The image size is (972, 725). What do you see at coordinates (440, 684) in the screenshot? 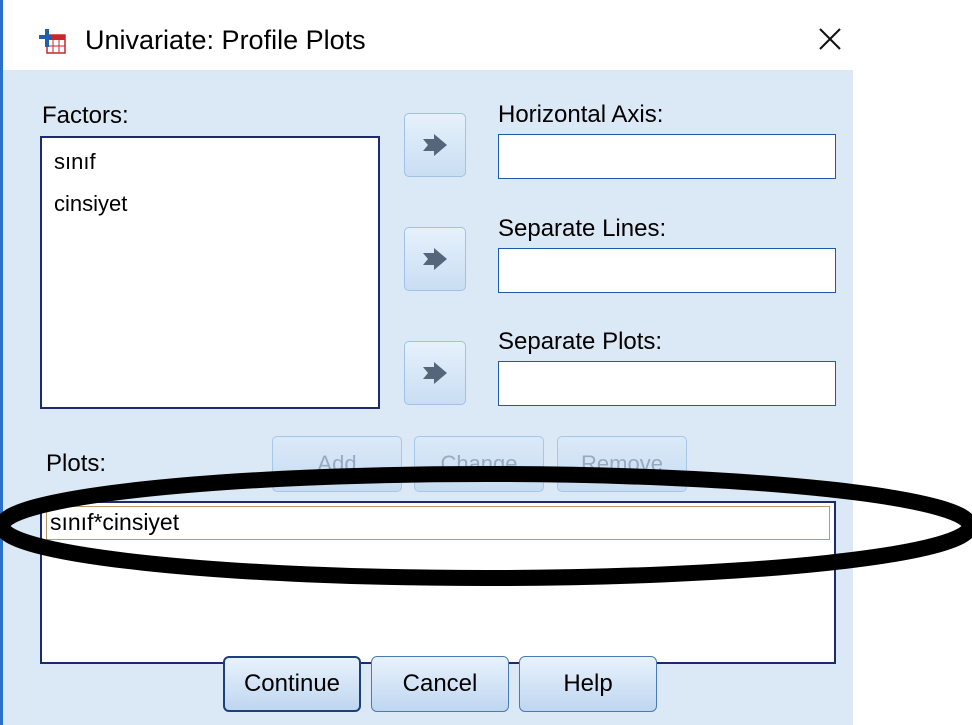
I see `cancel-button: Cancel` at bounding box center [440, 684].